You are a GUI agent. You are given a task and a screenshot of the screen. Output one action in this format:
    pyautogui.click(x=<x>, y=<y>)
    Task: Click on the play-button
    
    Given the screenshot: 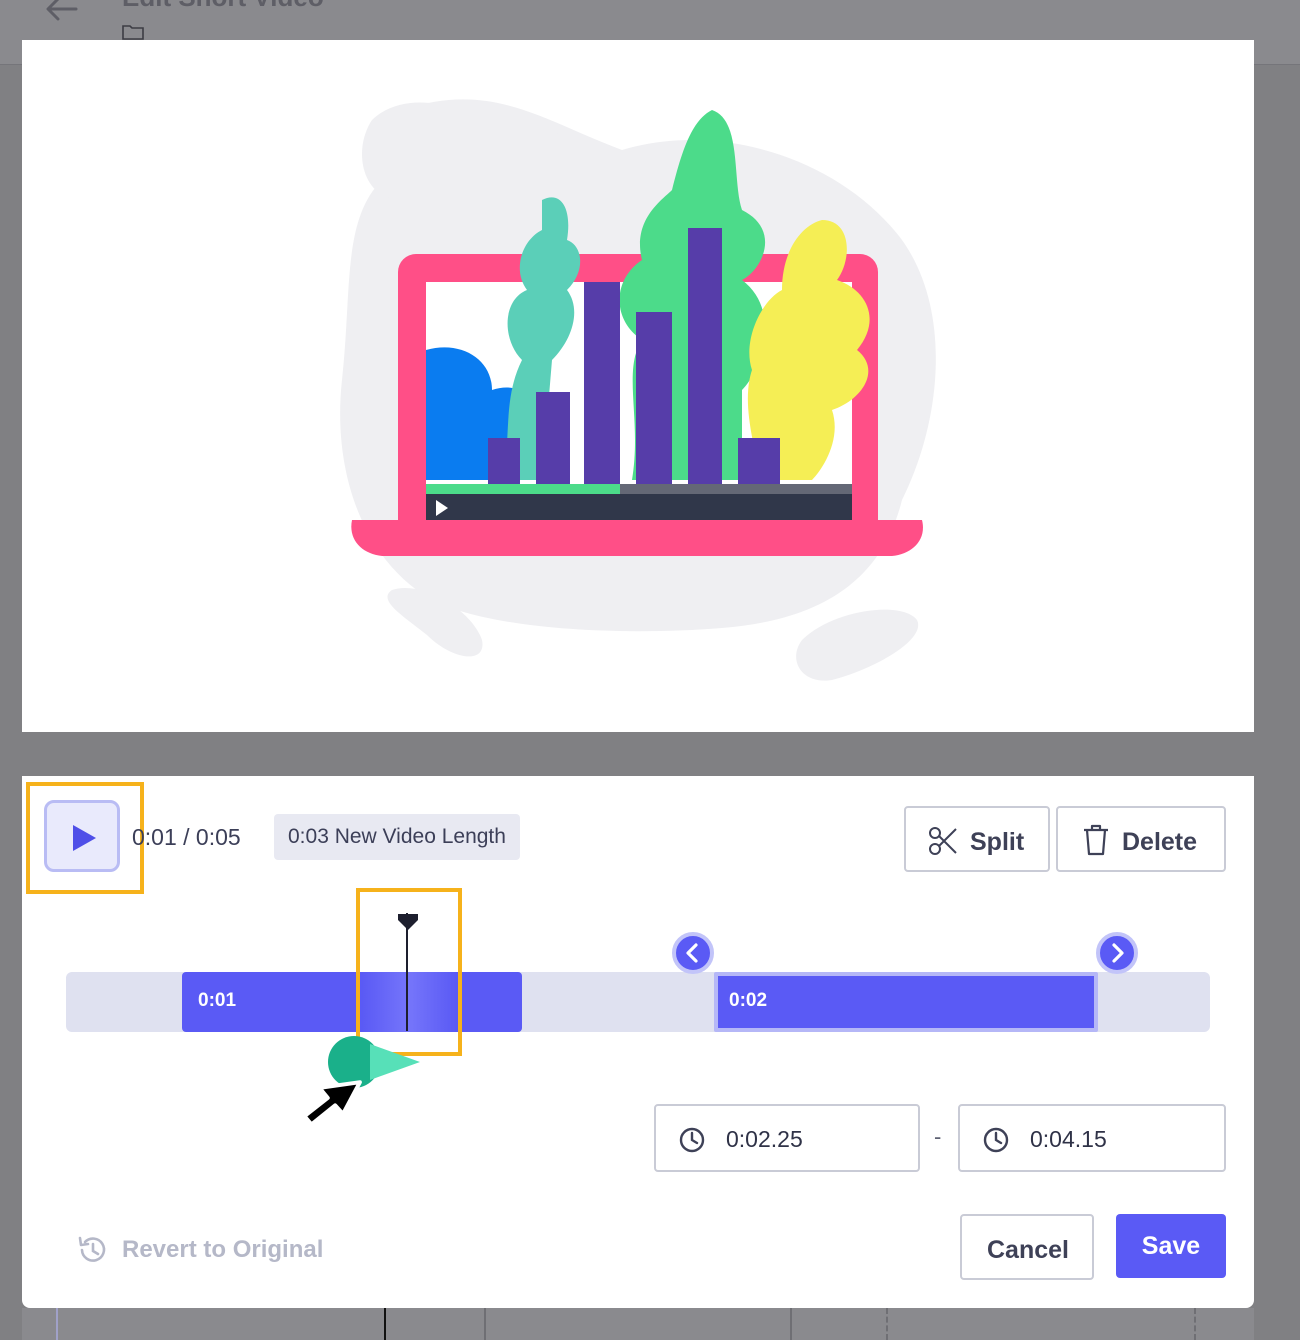 What is the action you would take?
    pyautogui.click(x=82, y=836)
    